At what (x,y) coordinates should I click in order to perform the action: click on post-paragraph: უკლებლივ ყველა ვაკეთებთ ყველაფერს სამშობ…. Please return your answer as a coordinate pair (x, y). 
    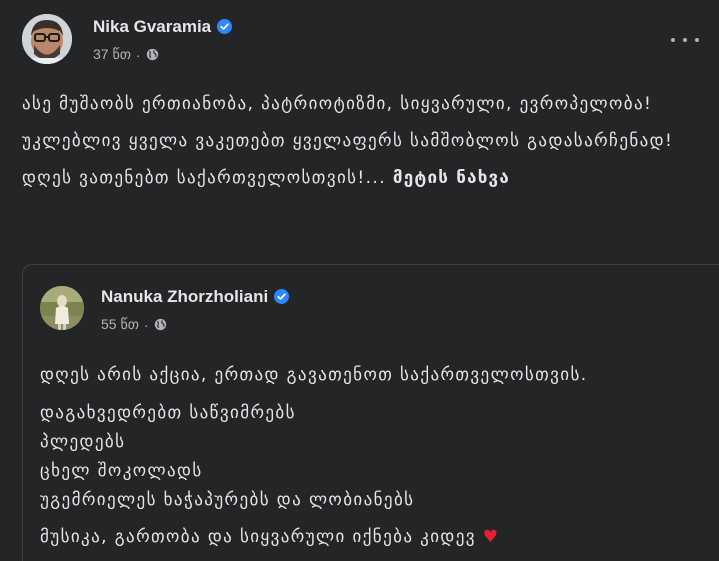
    Looking at the image, I should click on (348, 141).